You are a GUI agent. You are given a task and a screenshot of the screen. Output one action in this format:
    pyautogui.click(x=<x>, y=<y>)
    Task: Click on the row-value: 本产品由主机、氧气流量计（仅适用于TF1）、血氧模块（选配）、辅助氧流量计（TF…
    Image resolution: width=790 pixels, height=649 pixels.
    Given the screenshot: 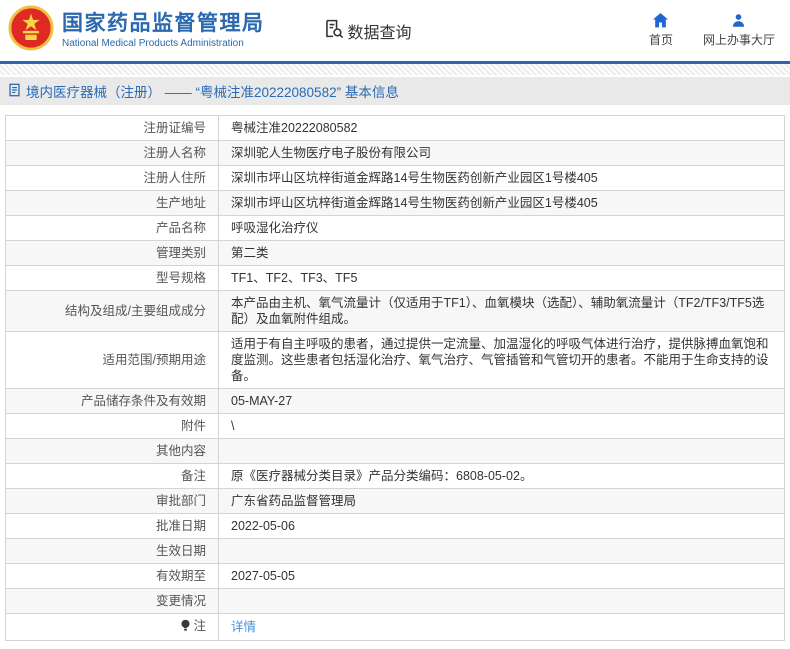 What is the action you would take?
    pyautogui.click(x=501, y=311)
    